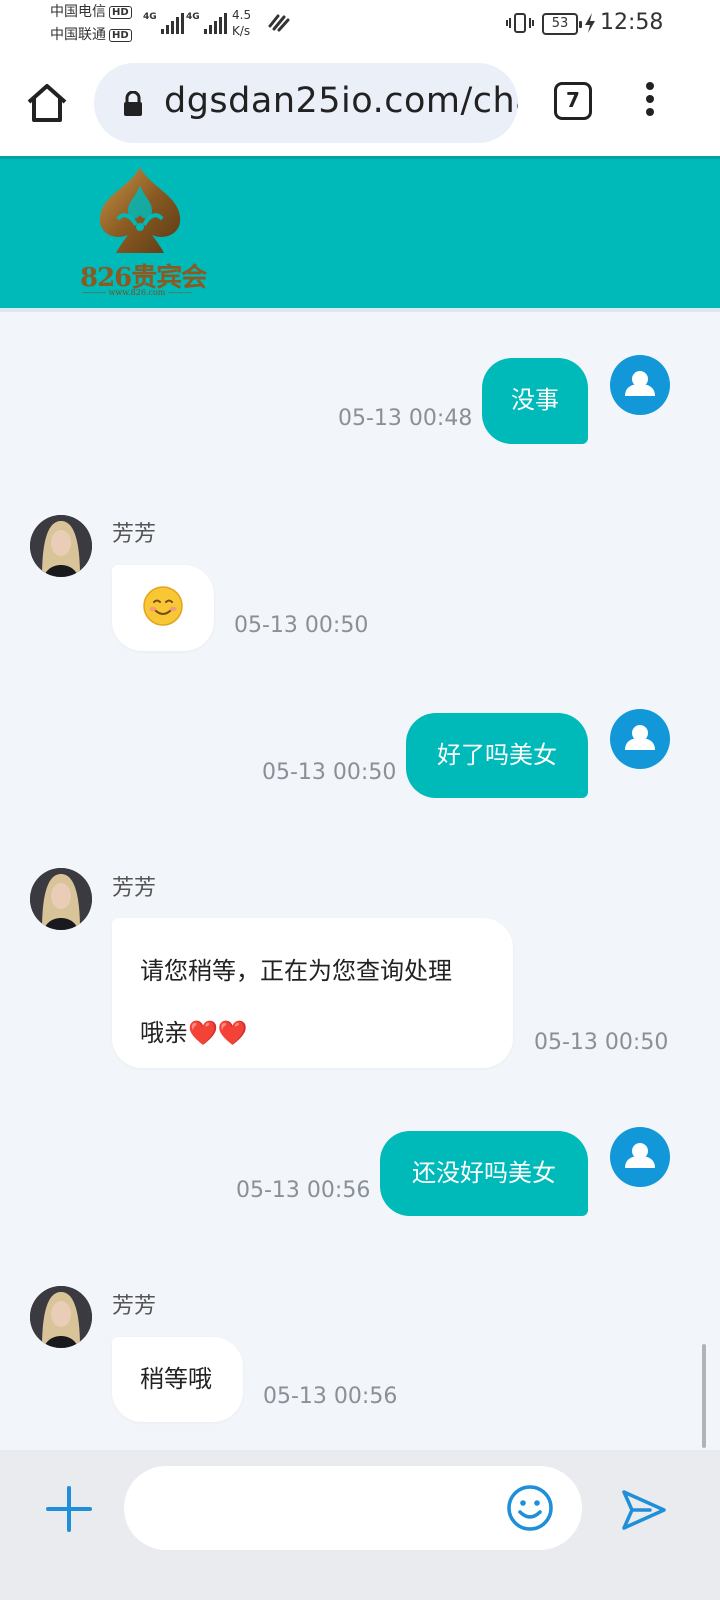 The image size is (720, 1600). I want to click on url-text: dgsdan25io.com/cha, so click(341, 101).